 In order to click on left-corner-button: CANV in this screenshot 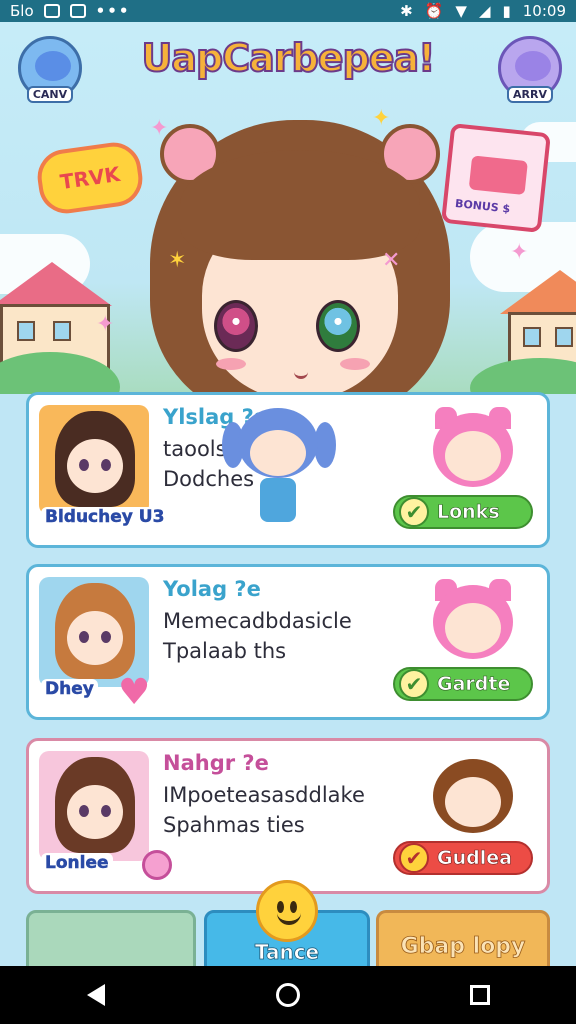, I will do `click(50, 69)`.